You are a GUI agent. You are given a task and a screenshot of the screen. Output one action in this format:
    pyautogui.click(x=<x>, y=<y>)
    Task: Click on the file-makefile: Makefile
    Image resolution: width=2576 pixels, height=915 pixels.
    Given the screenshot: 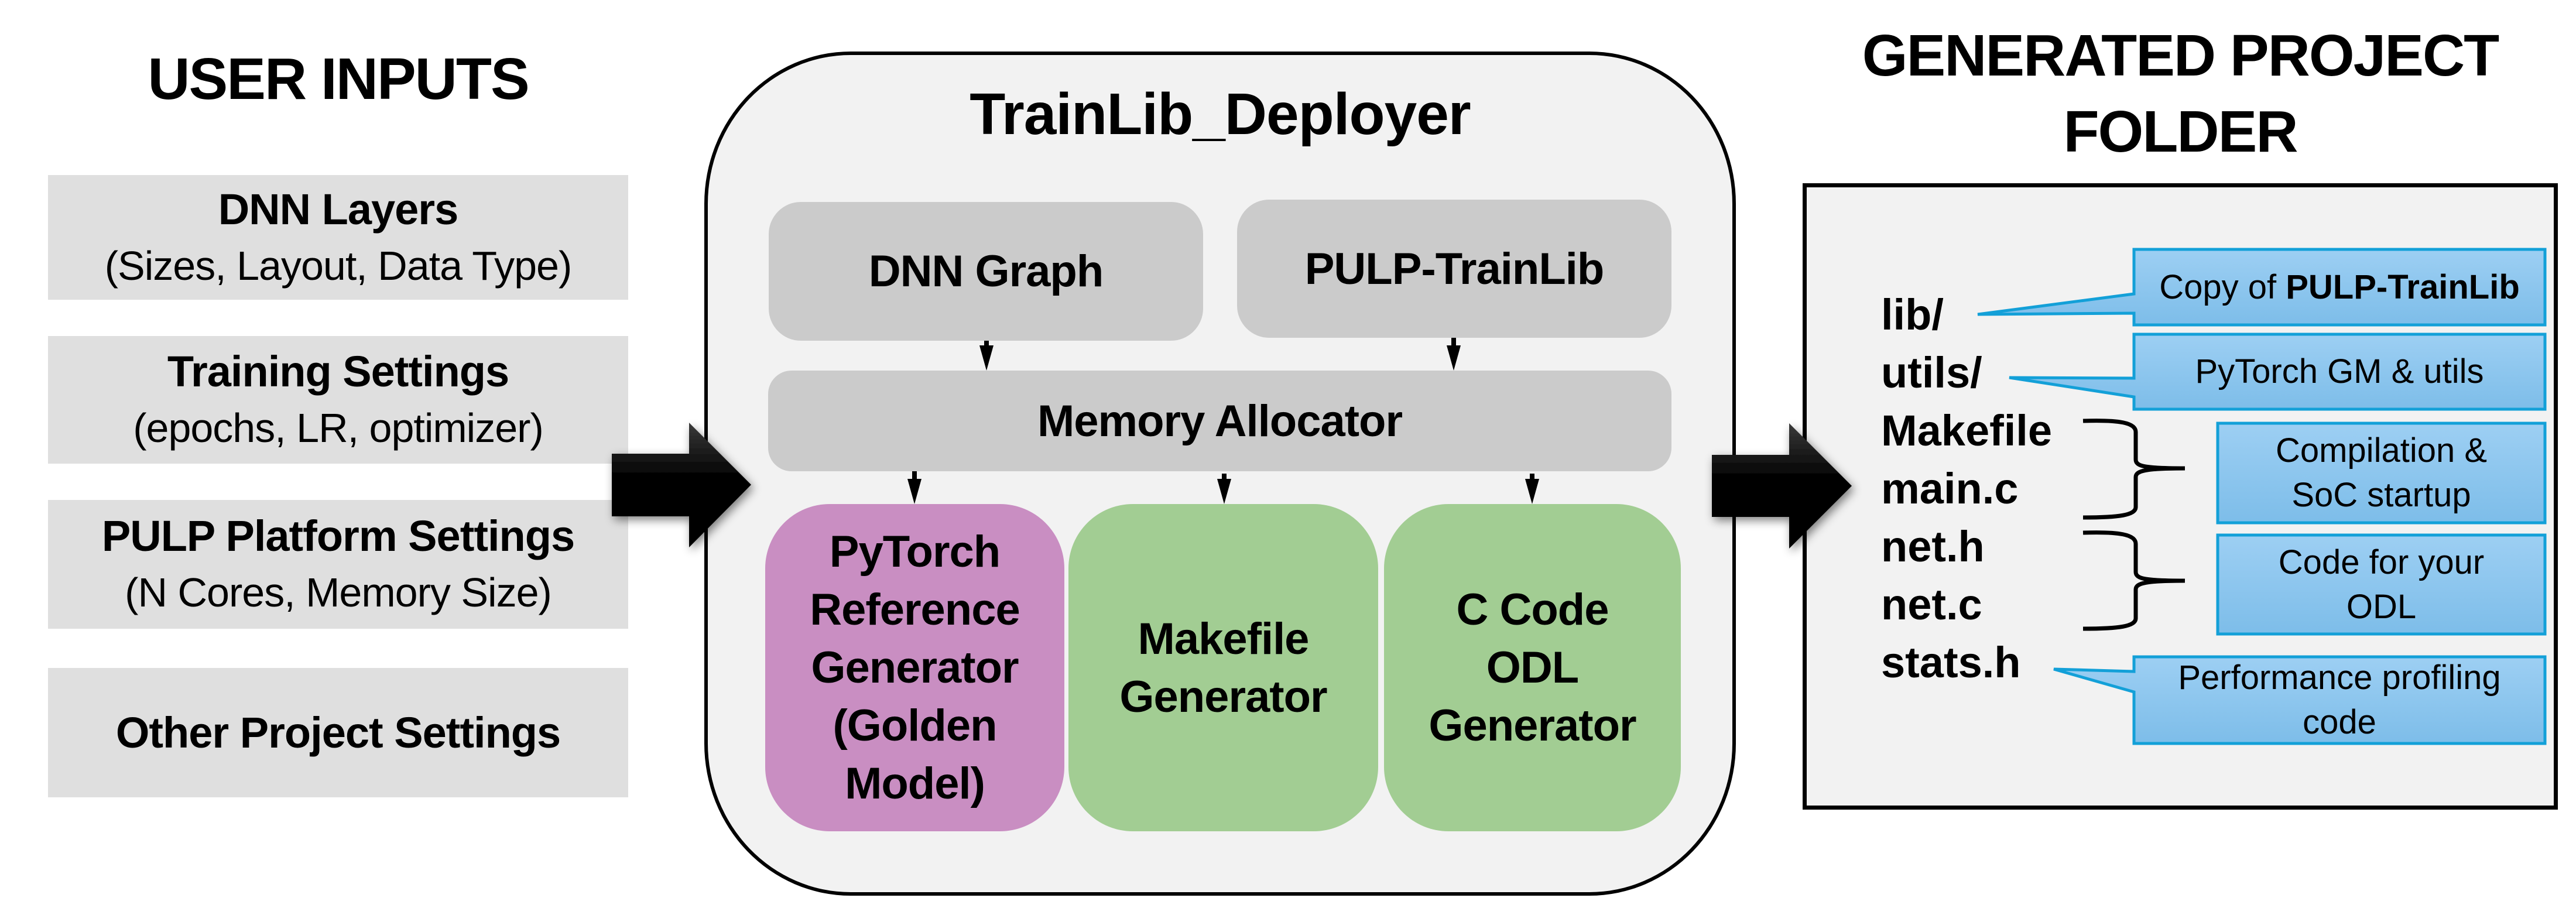 What is the action you would take?
    pyautogui.click(x=1967, y=431)
    